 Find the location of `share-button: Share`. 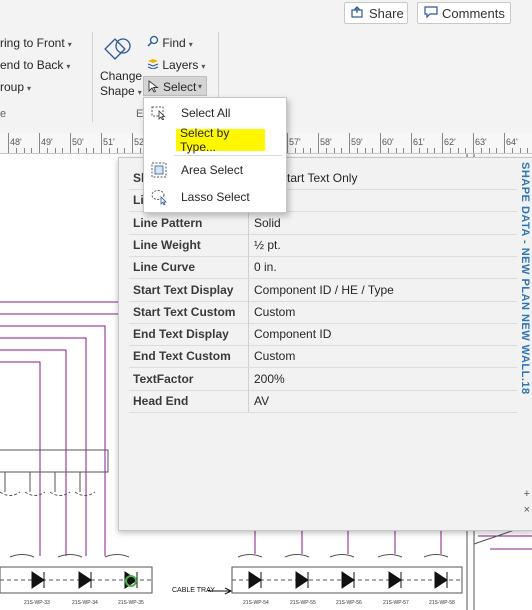

share-button: Share is located at coordinates (376, 13).